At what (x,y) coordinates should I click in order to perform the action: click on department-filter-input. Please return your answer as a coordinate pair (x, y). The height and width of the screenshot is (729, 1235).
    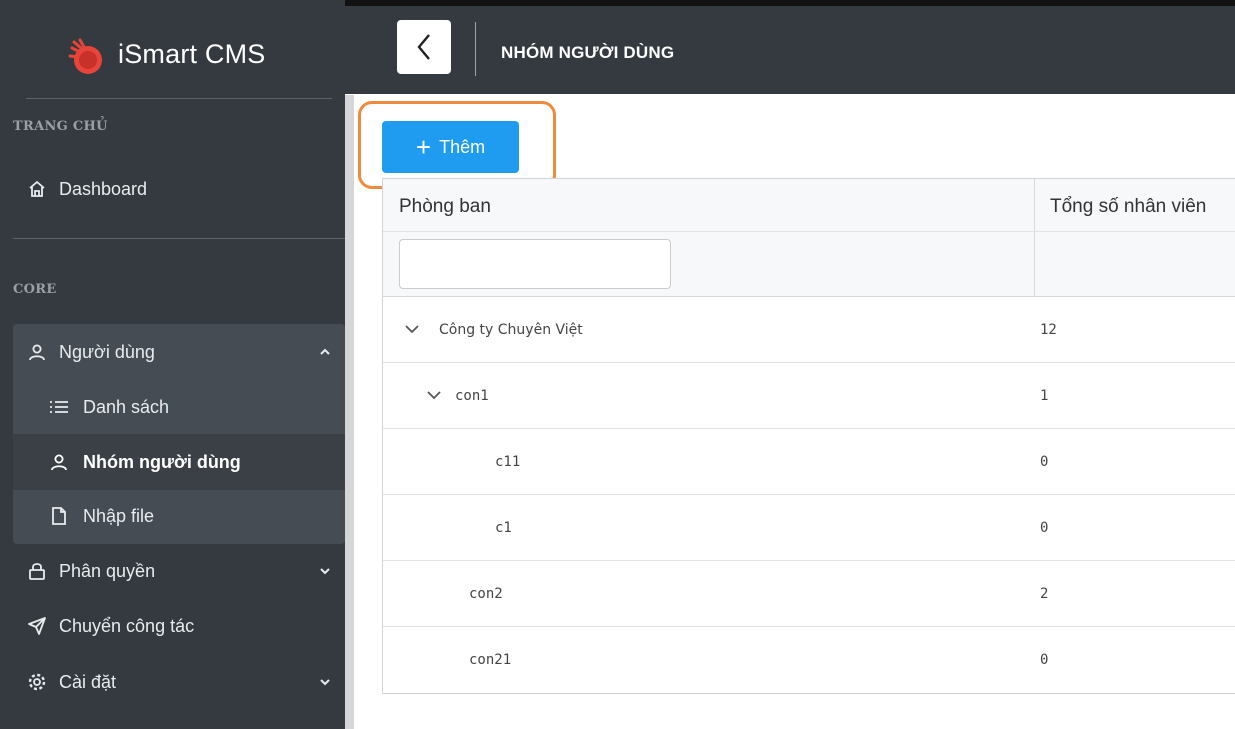
    Looking at the image, I should click on (535, 264).